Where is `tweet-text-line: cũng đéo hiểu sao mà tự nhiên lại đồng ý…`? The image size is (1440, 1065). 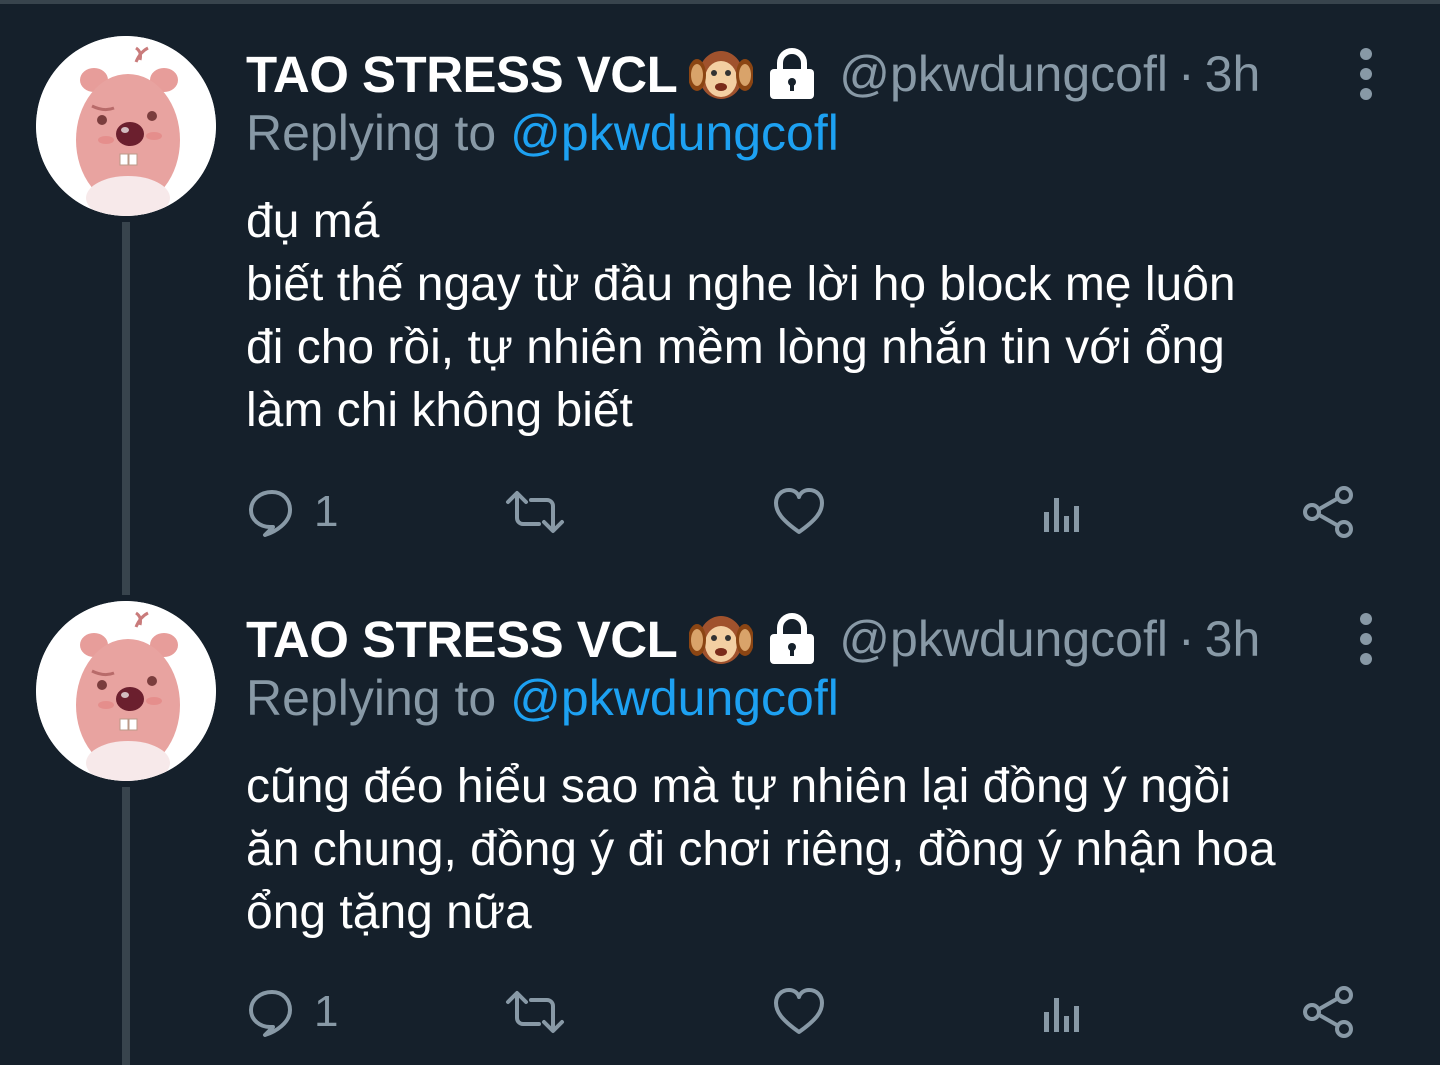 tweet-text-line: cũng đéo hiểu sao mà tự nhiên lại đồng ý… is located at coordinates (738, 786).